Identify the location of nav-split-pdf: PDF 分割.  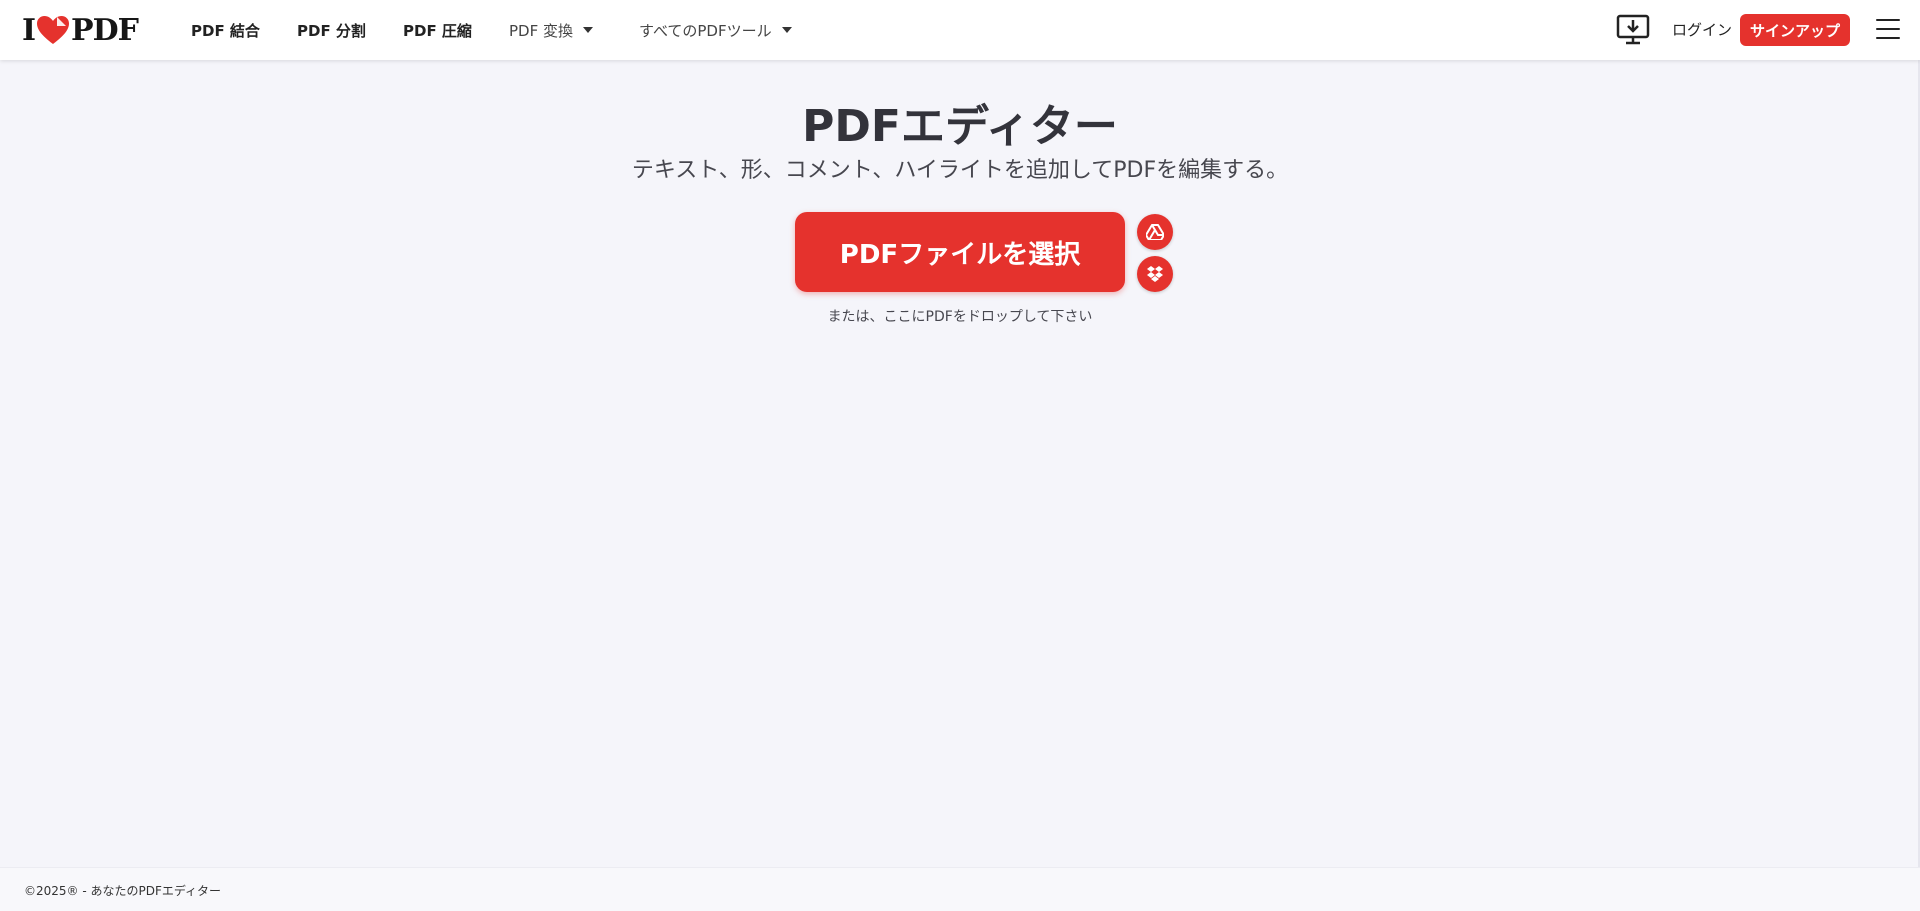
(331, 30).